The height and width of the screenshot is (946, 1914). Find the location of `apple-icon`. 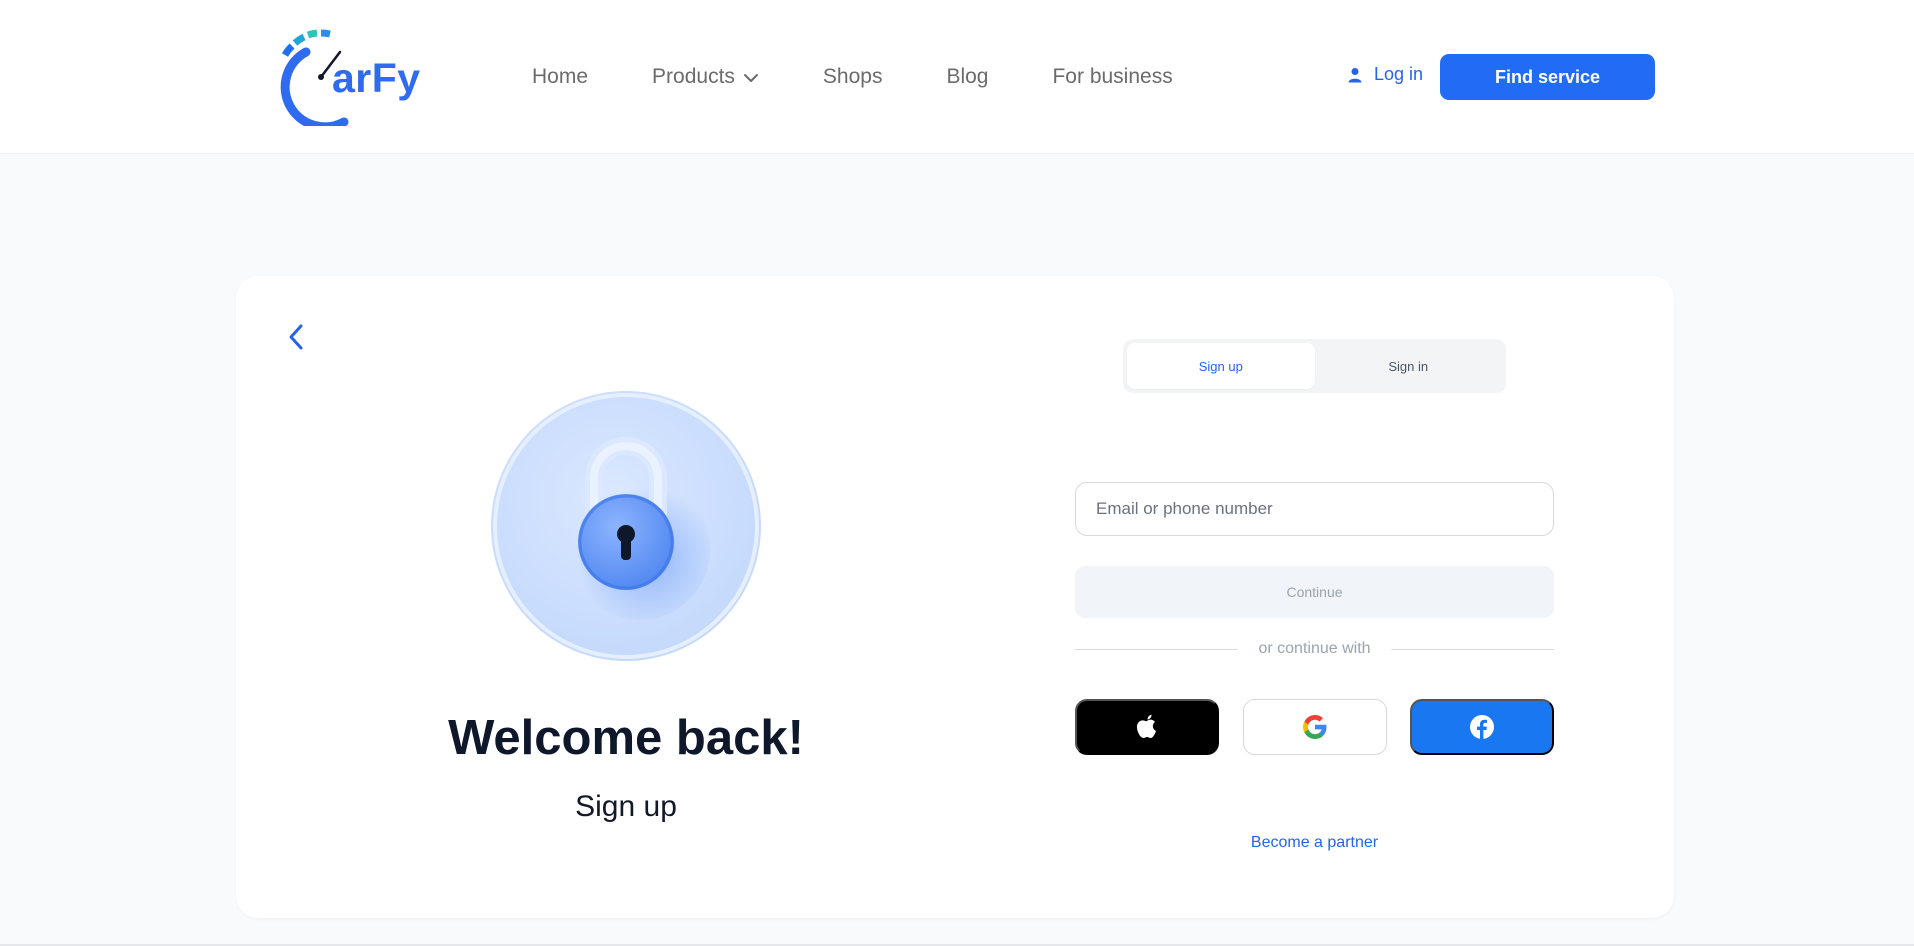

apple-icon is located at coordinates (1146, 726).